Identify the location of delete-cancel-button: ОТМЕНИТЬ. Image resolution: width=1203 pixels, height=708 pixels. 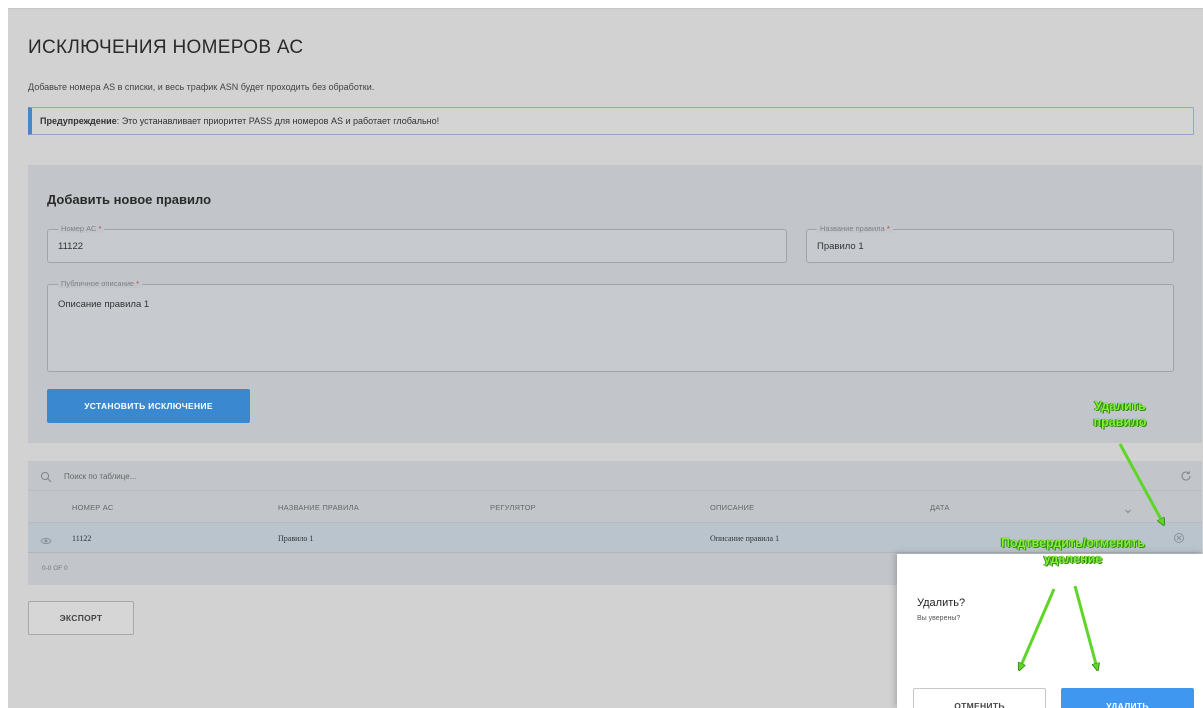
(979, 698).